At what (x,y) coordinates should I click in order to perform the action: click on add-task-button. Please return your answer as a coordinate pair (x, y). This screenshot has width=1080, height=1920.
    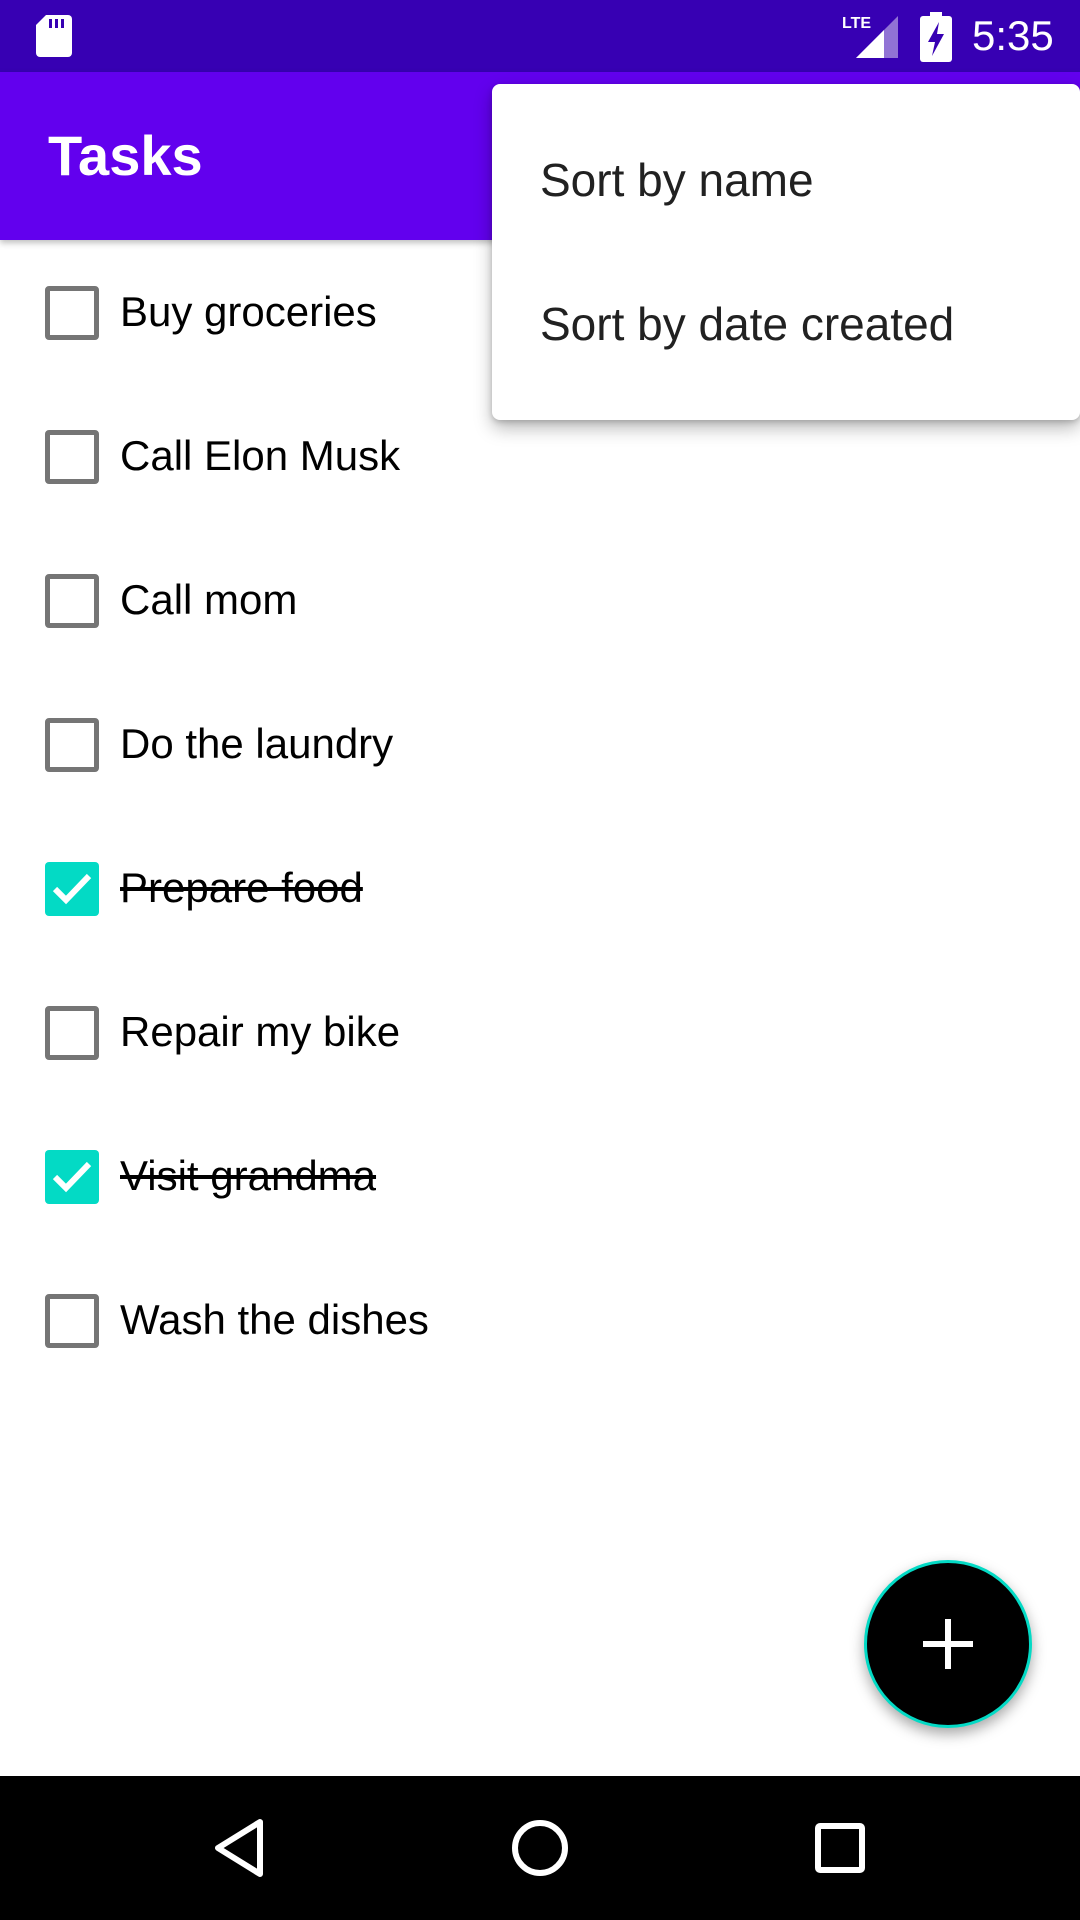
    Looking at the image, I should click on (948, 1644).